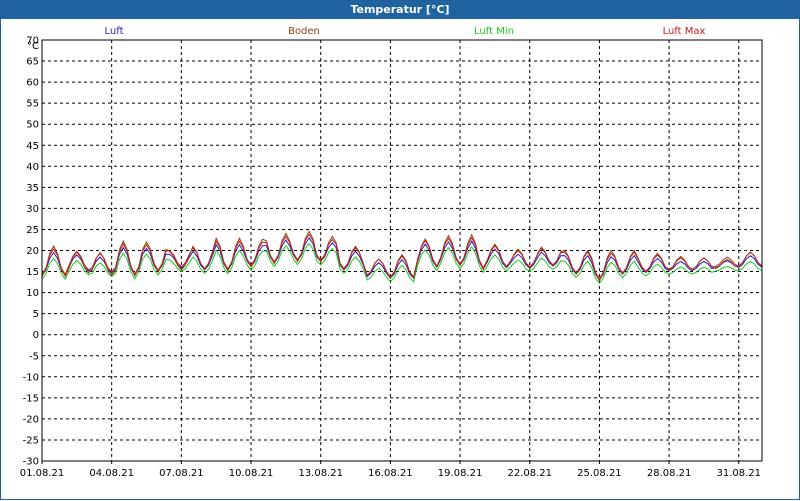 The image size is (800, 501). Describe the element at coordinates (31, 462) in the screenshot. I see `y-tick-label: -30` at that location.